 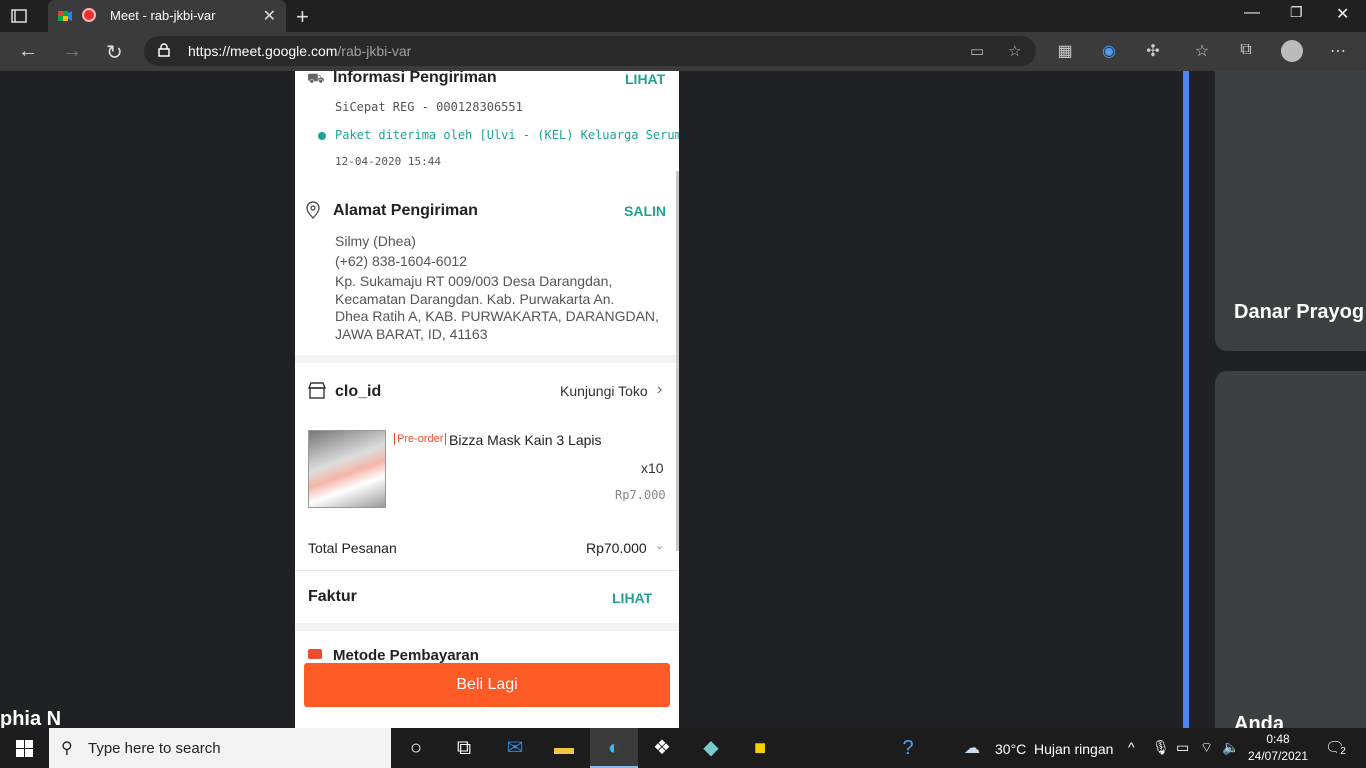 What do you see at coordinates (1290, 553) in the screenshot?
I see `self-tile: Anda` at bounding box center [1290, 553].